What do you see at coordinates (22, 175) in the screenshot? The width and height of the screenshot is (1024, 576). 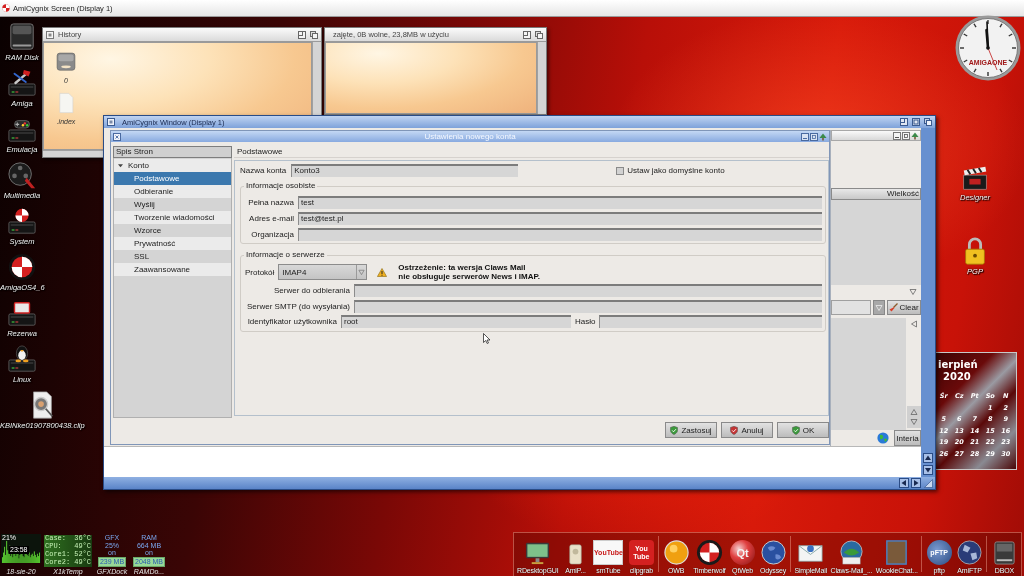 I see `film-reel-icon` at bounding box center [22, 175].